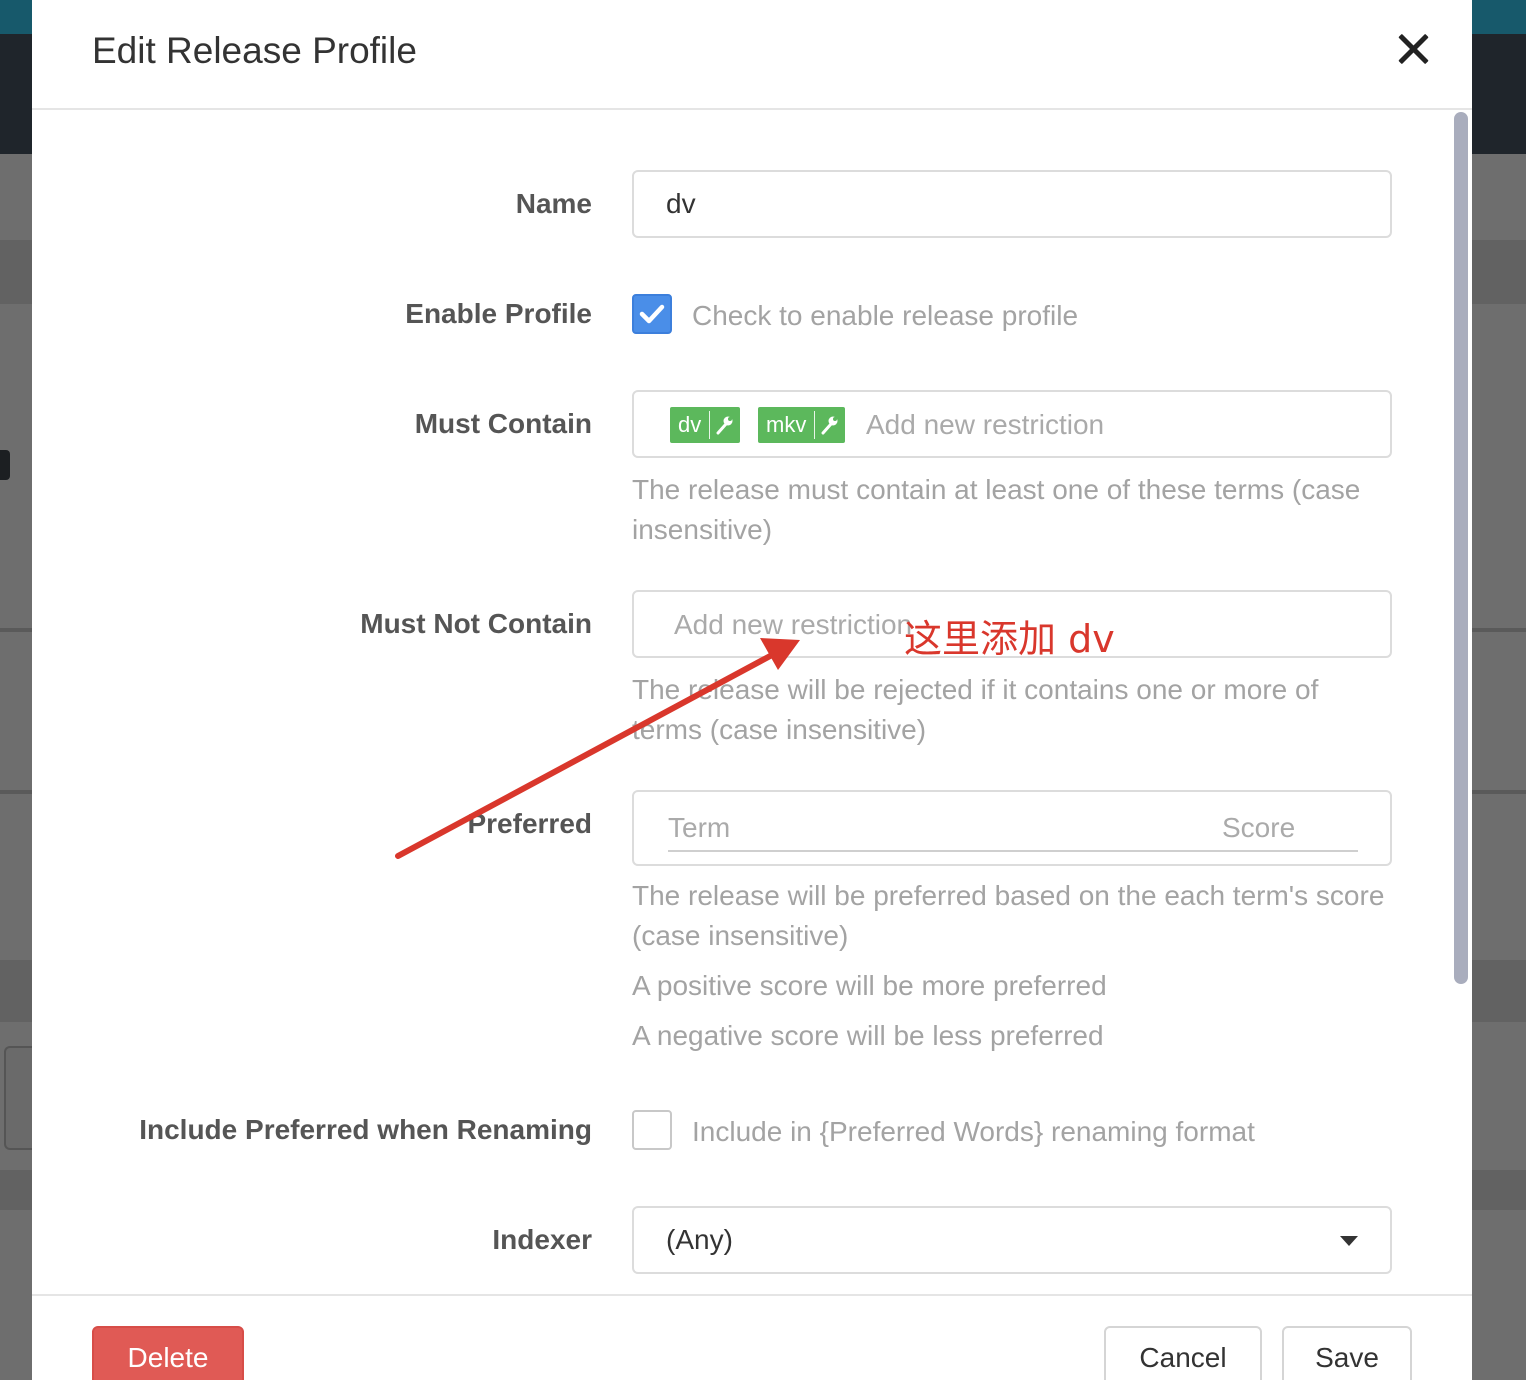 This screenshot has width=1526, height=1380. I want to click on annotation-arrow, so click(597, 748).